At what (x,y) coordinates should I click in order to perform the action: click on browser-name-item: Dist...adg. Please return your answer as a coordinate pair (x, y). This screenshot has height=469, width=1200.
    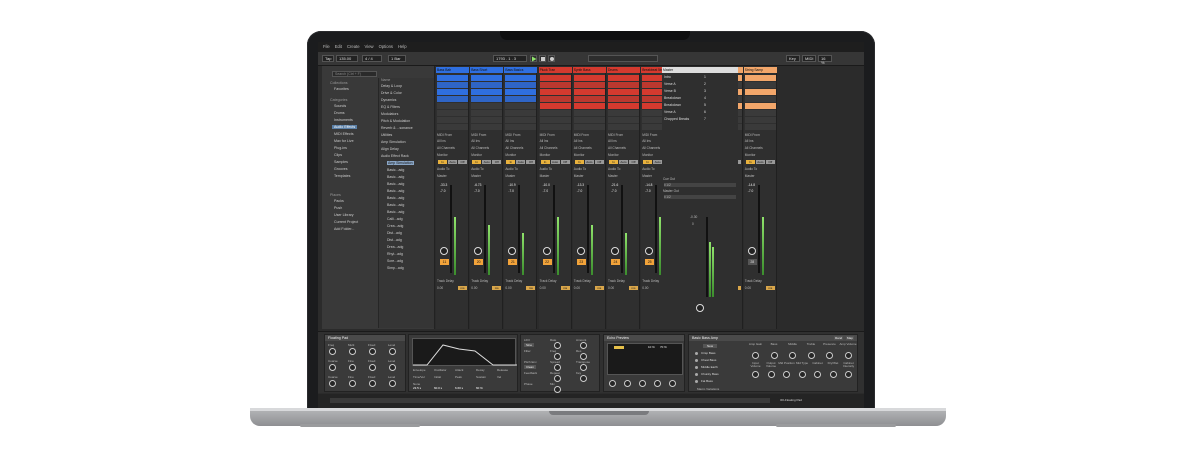
    Looking at the image, I should click on (394, 240).